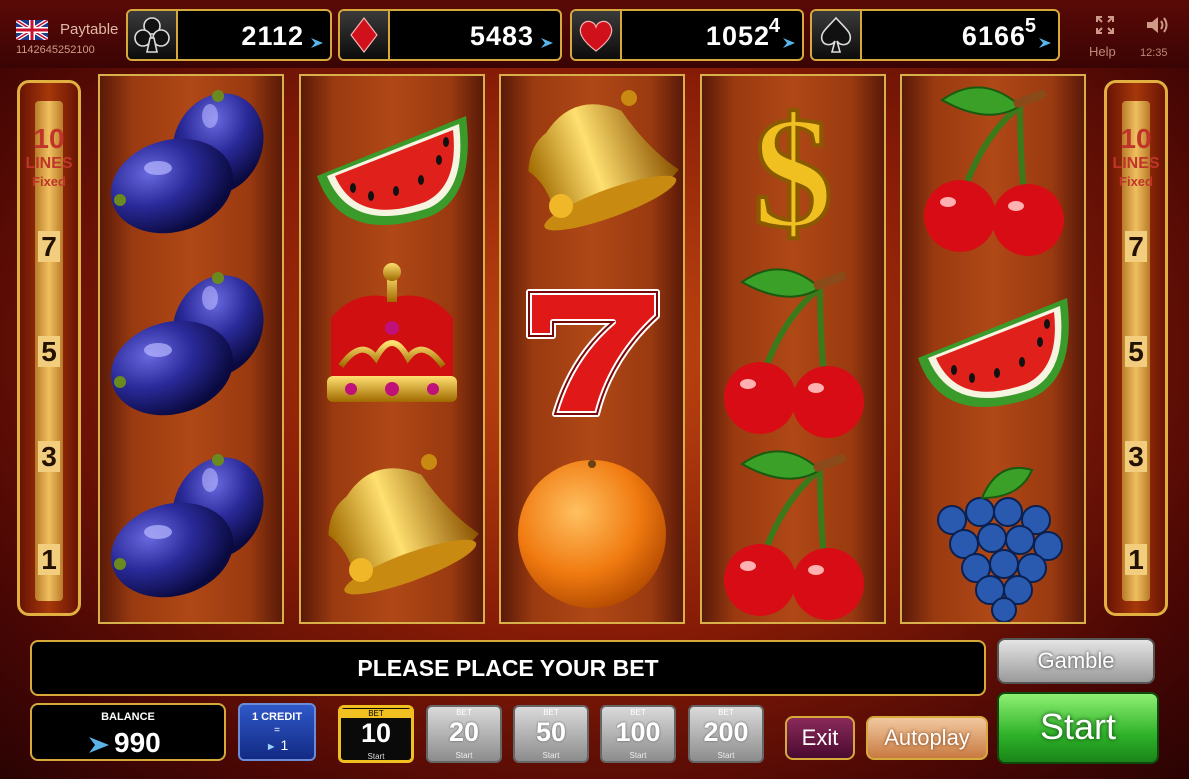 The height and width of the screenshot is (779, 1189). What do you see at coordinates (55, 50) in the screenshot?
I see `ticket-id: 1142645252100` at bounding box center [55, 50].